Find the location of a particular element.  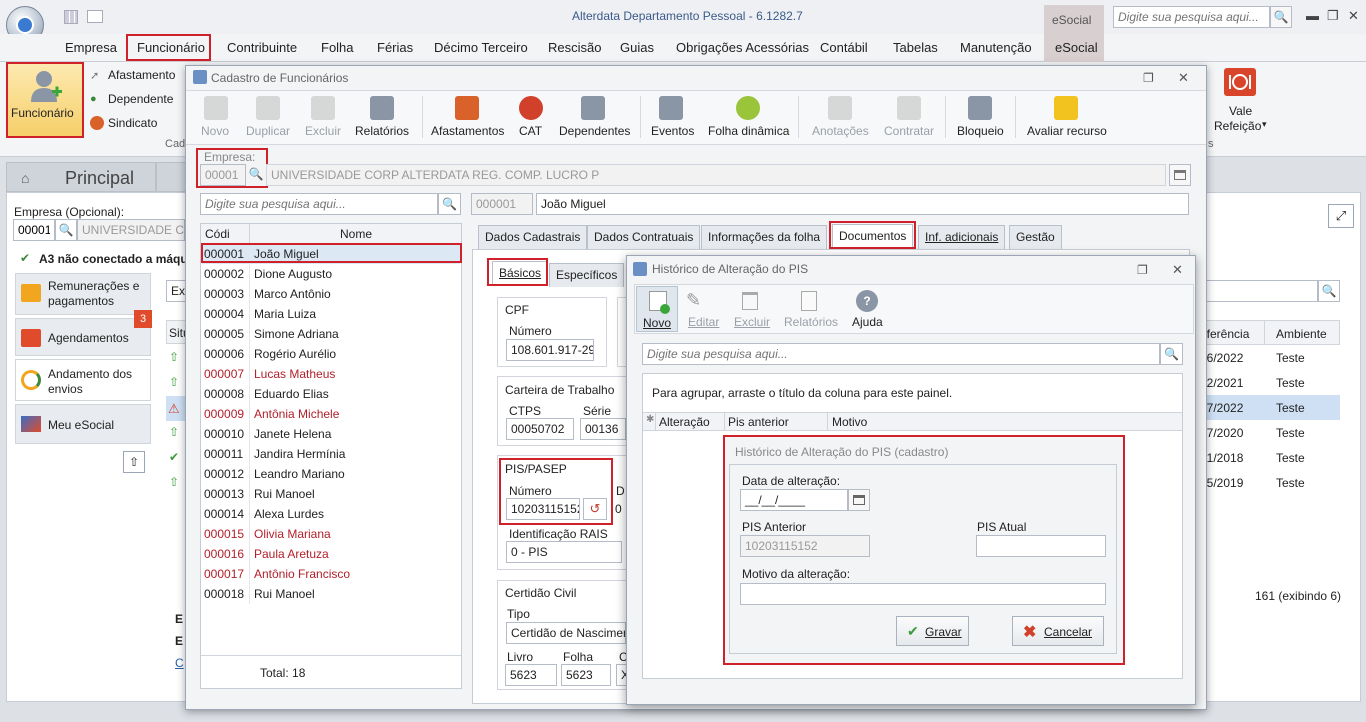

col-pis-anterior: Pis anterior is located at coordinates (758, 422).